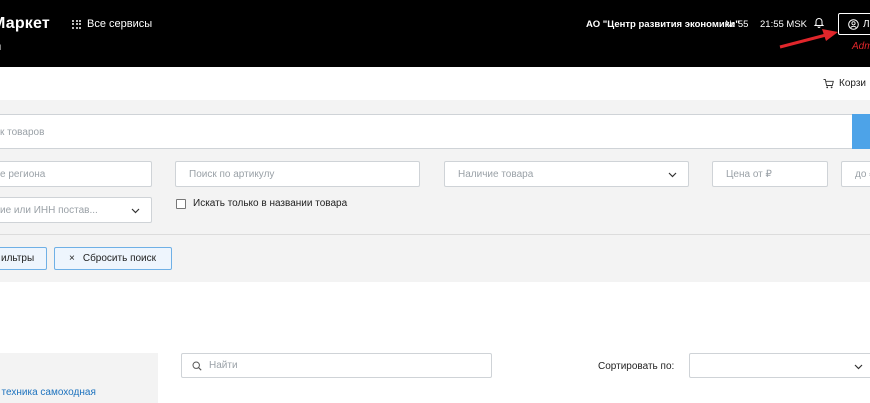  I want to click on all-services-label: Все сервисы, so click(120, 24).